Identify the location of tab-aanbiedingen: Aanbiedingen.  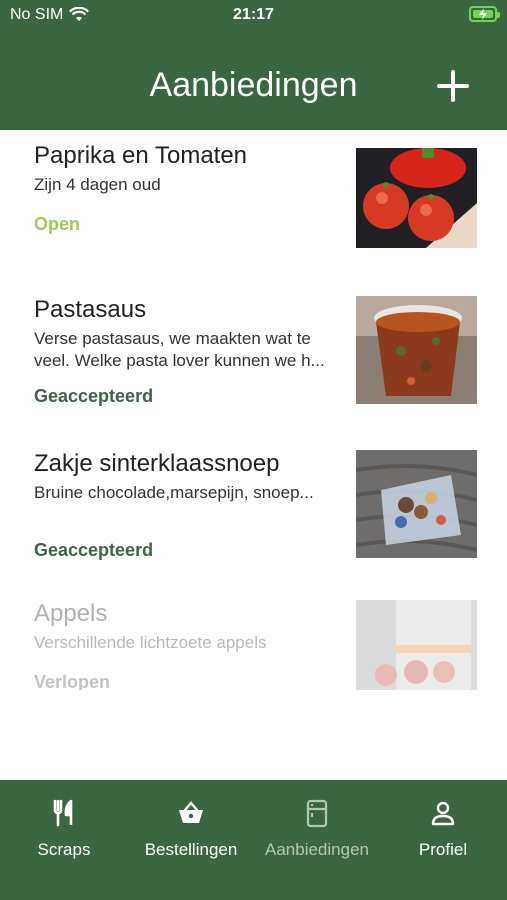
(317, 829).